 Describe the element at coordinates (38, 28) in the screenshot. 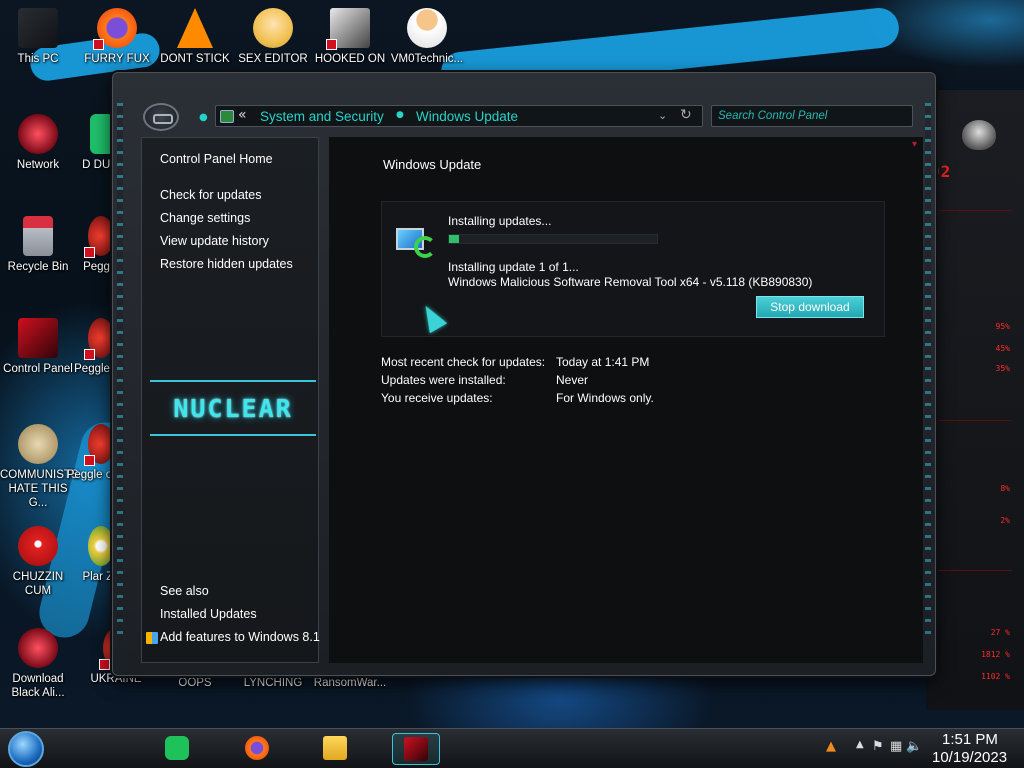

I see `computer-icon` at that location.